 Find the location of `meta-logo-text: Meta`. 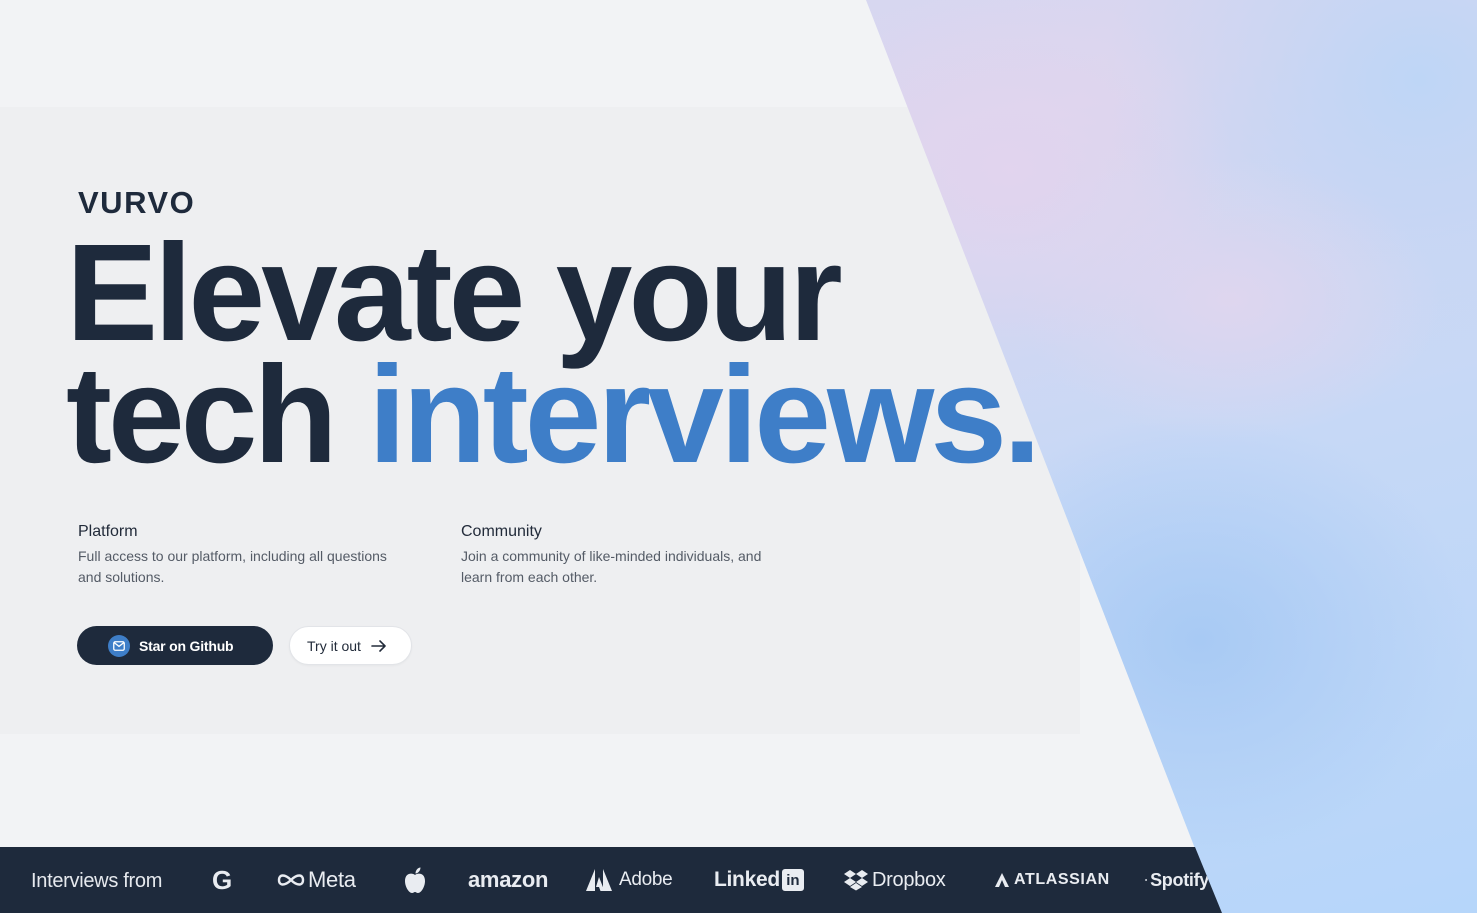

meta-logo-text: Meta is located at coordinates (332, 879).